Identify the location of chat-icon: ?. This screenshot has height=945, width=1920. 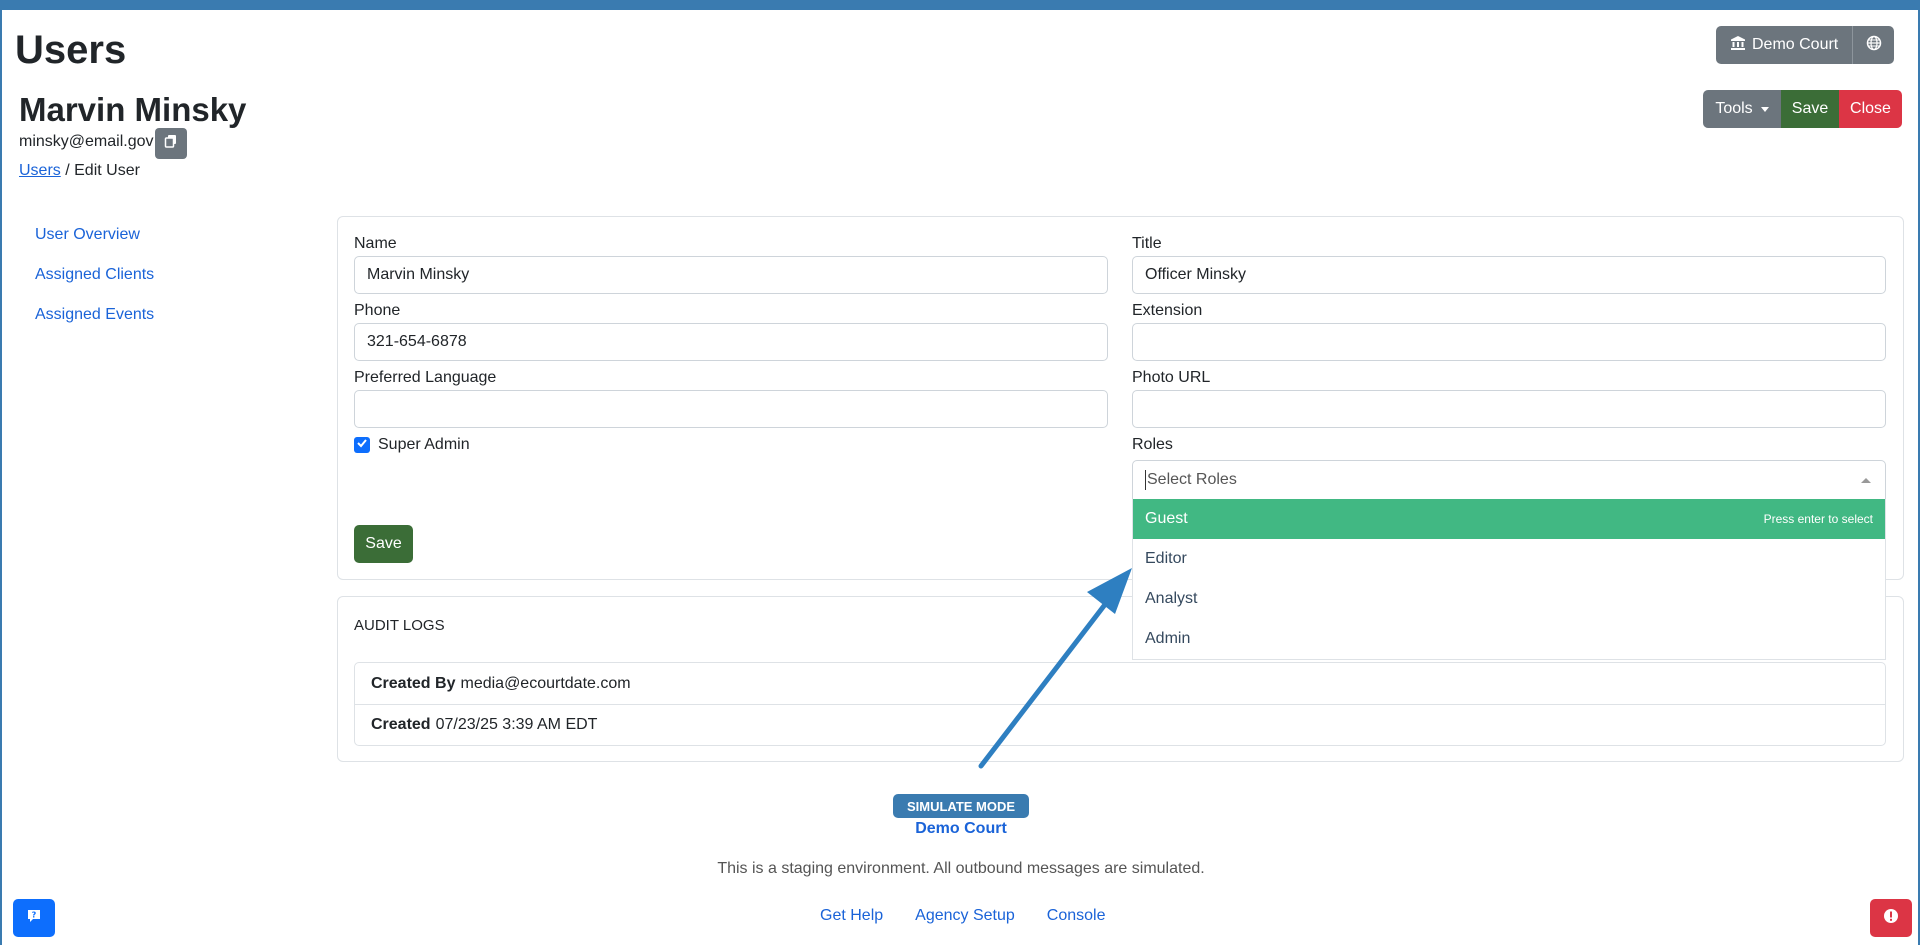
(34, 918).